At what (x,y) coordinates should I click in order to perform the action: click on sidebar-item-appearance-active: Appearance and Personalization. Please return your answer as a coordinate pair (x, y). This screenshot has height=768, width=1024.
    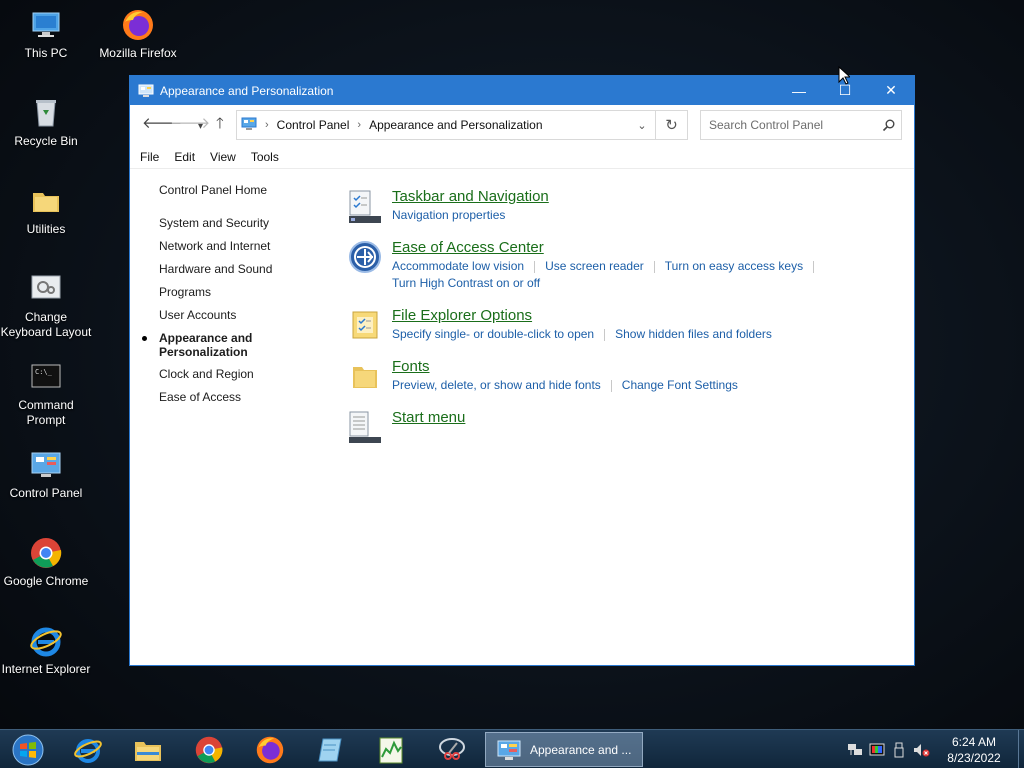
    Looking at the image, I should click on (230, 345).